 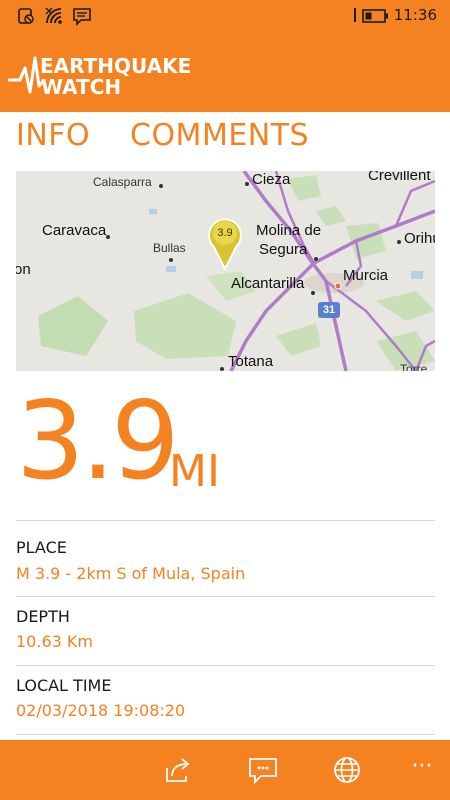 I want to click on road-number-badge: 31, so click(x=329, y=310).